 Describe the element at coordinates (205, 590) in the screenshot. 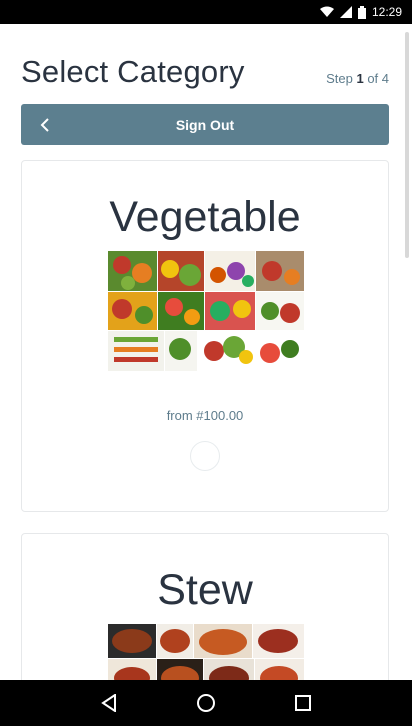

I see `category-title: Stew` at that location.